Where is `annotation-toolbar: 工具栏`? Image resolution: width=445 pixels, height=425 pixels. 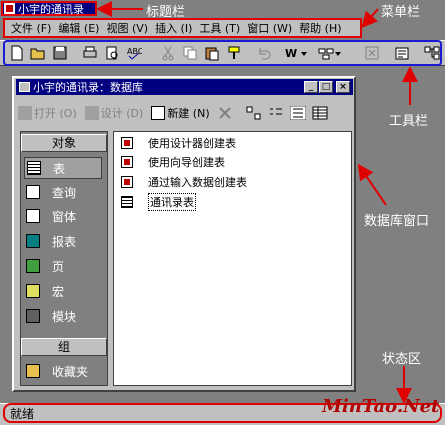 annotation-toolbar: 工具栏 is located at coordinates (409, 121).